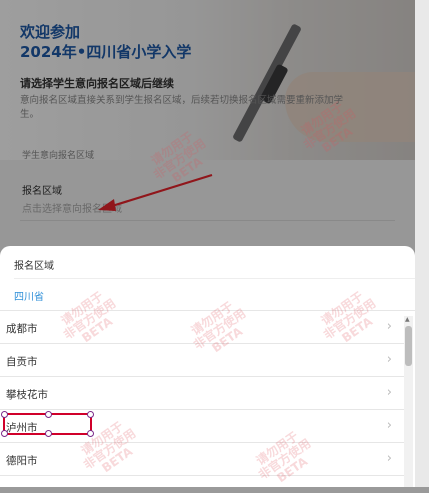 The height and width of the screenshot is (493, 429). Describe the element at coordinates (22, 329) in the screenshot. I see `city-name: 成都市` at that location.